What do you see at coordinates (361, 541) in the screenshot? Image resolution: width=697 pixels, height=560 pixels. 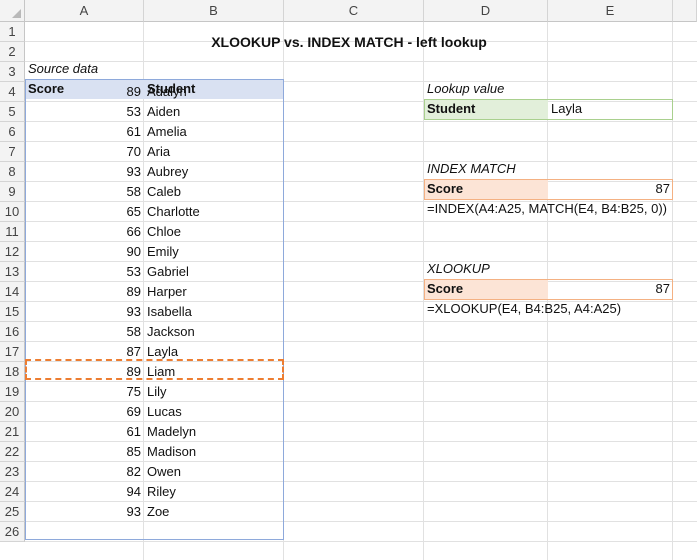 I see `row-gridline` at bounding box center [361, 541].